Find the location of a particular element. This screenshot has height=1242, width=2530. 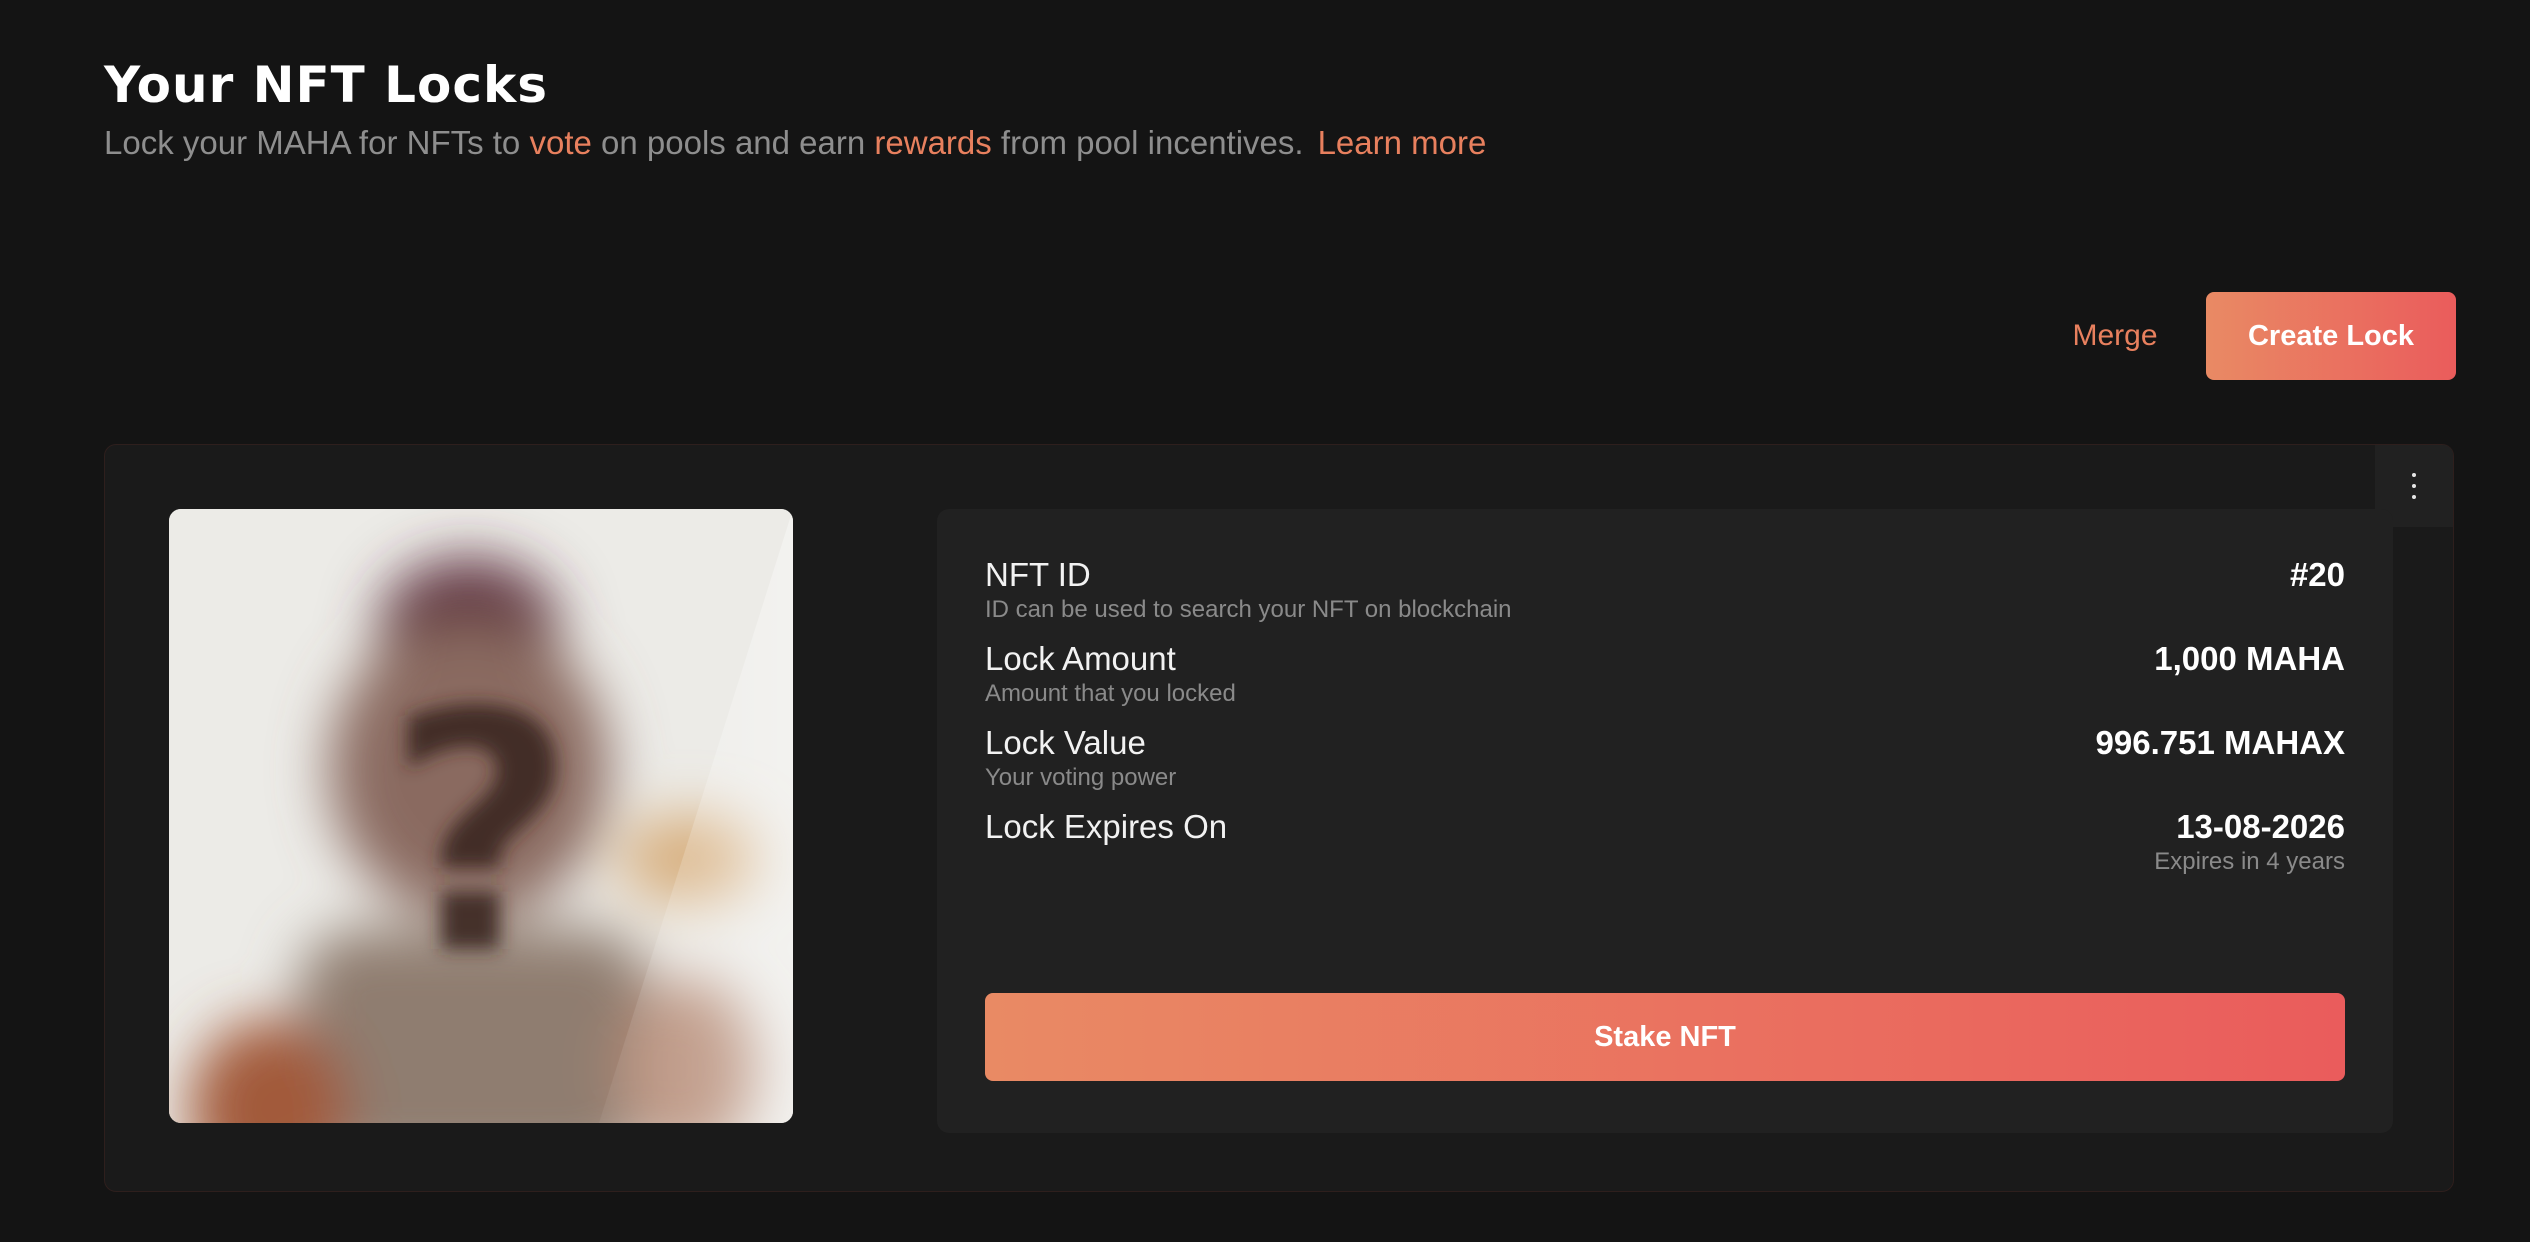

more-vertical-icon is located at coordinates (2414, 486).